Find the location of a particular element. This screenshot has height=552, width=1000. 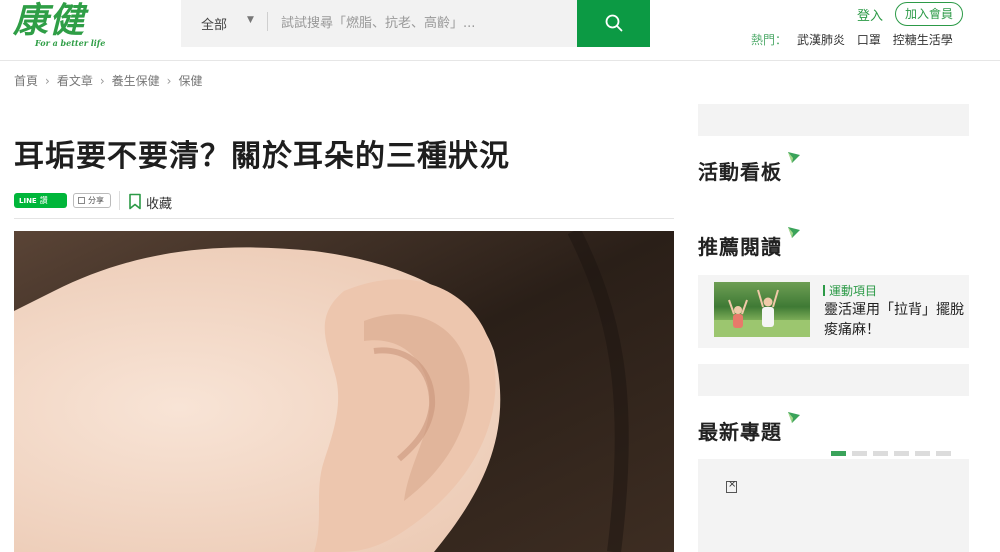

recommended-thumbnail is located at coordinates (762, 309).